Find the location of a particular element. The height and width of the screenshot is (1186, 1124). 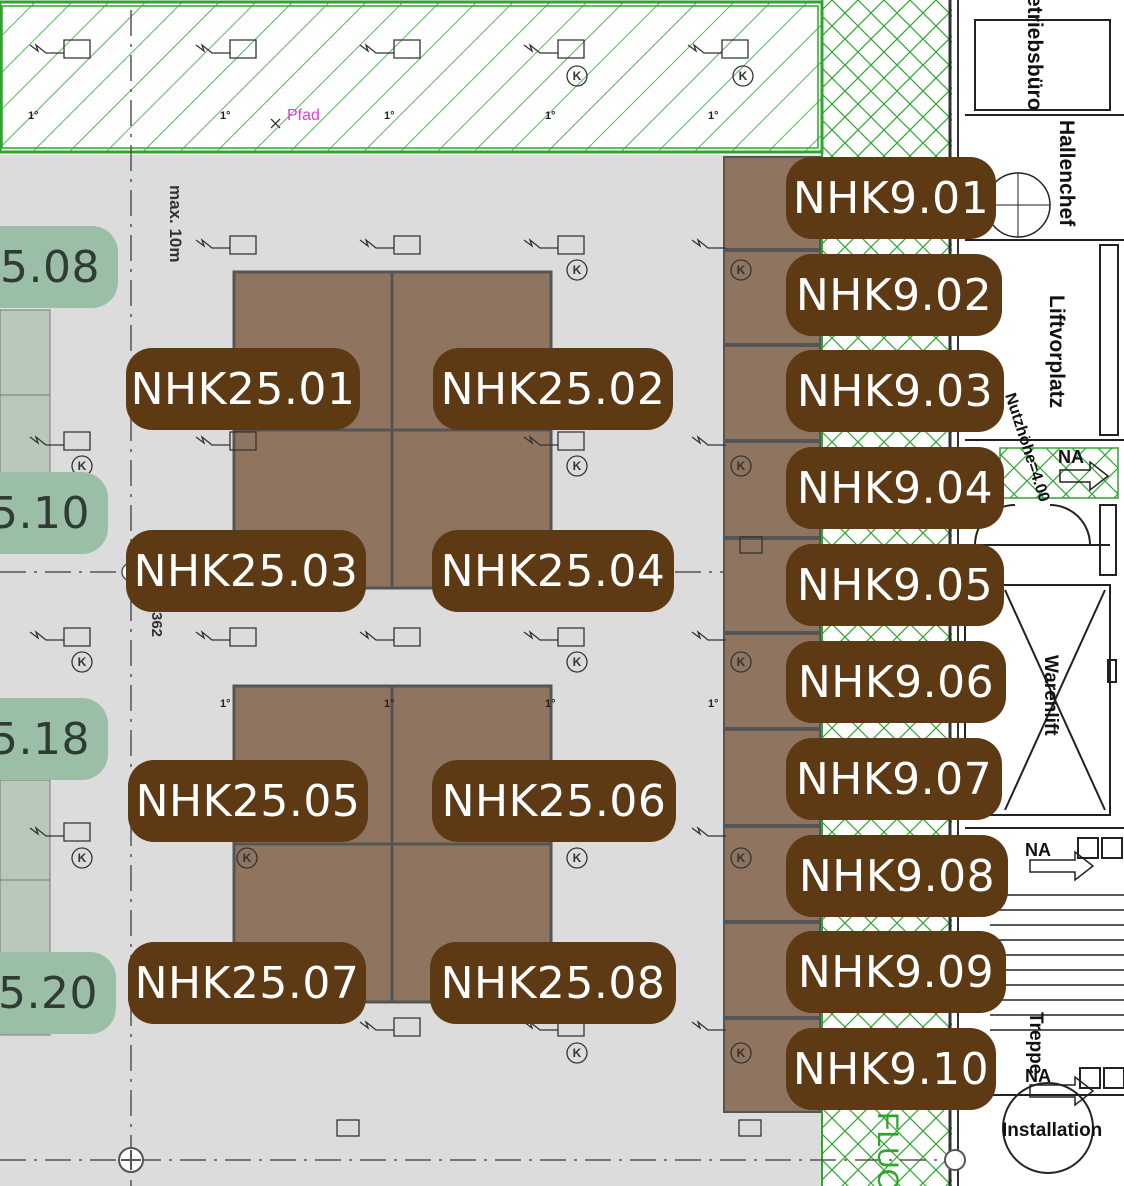

flucht-label: FLUC is located at coordinates (887, 1149).